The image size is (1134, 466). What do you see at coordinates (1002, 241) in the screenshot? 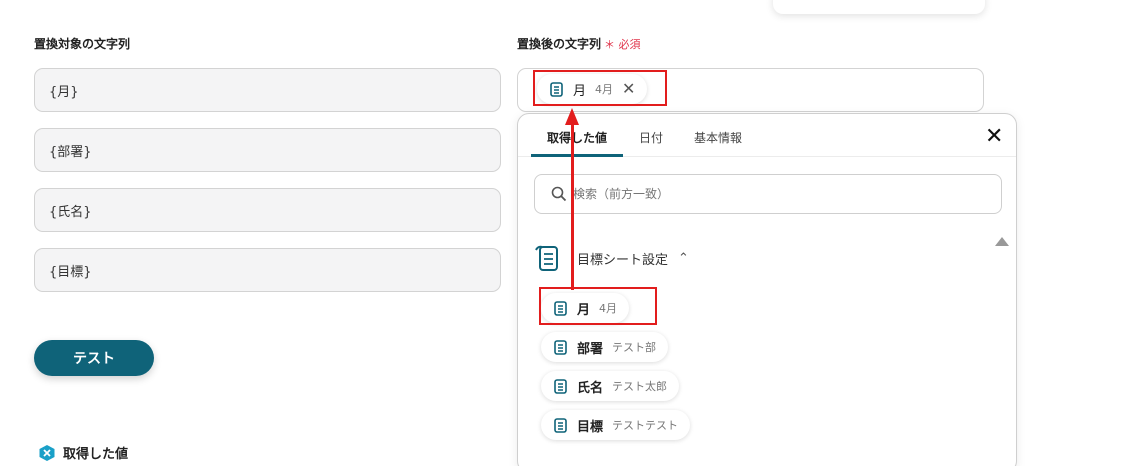
I see `scroll-up-arrow` at bounding box center [1002, 241].